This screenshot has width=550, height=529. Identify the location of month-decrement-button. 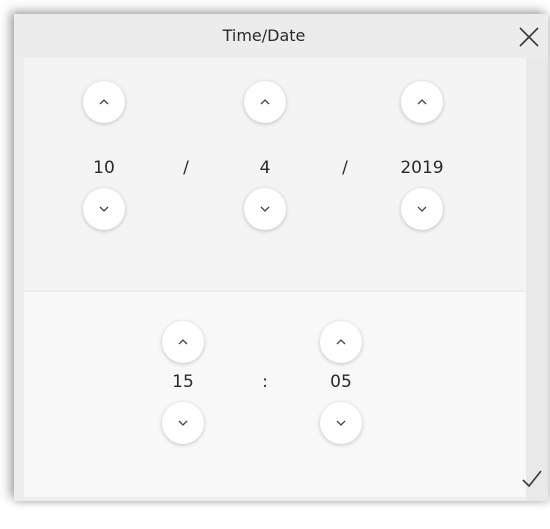
(265, 209).